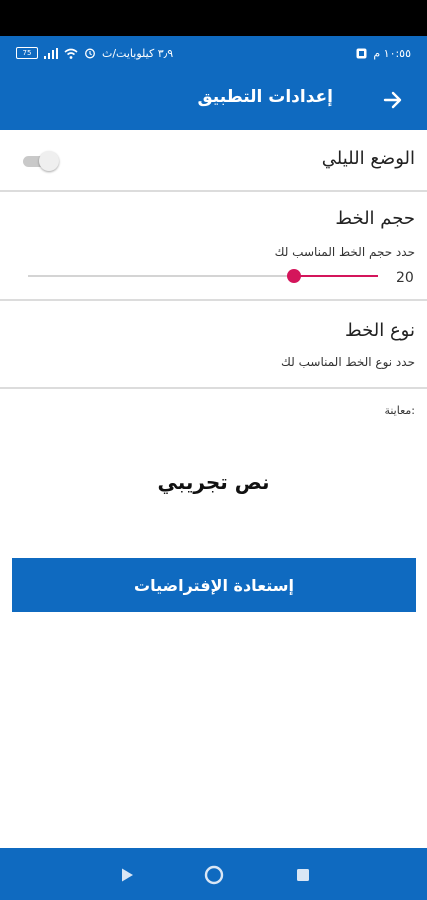 The image size is (427, 900). What do you see at coordinates (214, 585) in the screenshot?
I see `reset-defaults-button: إستعادة الإفتراضيات` at bounding box center [214, 585].